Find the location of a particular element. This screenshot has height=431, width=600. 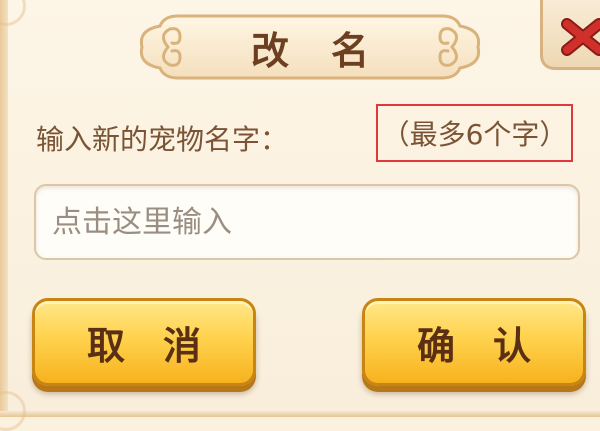

confirm-button: 确认 is located at coordinates (474, 342).